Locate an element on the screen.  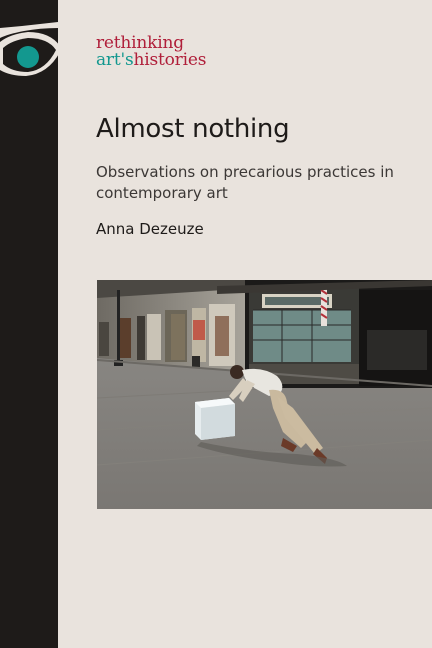
series-title-histories: histories is located at coordinates (170, 60).